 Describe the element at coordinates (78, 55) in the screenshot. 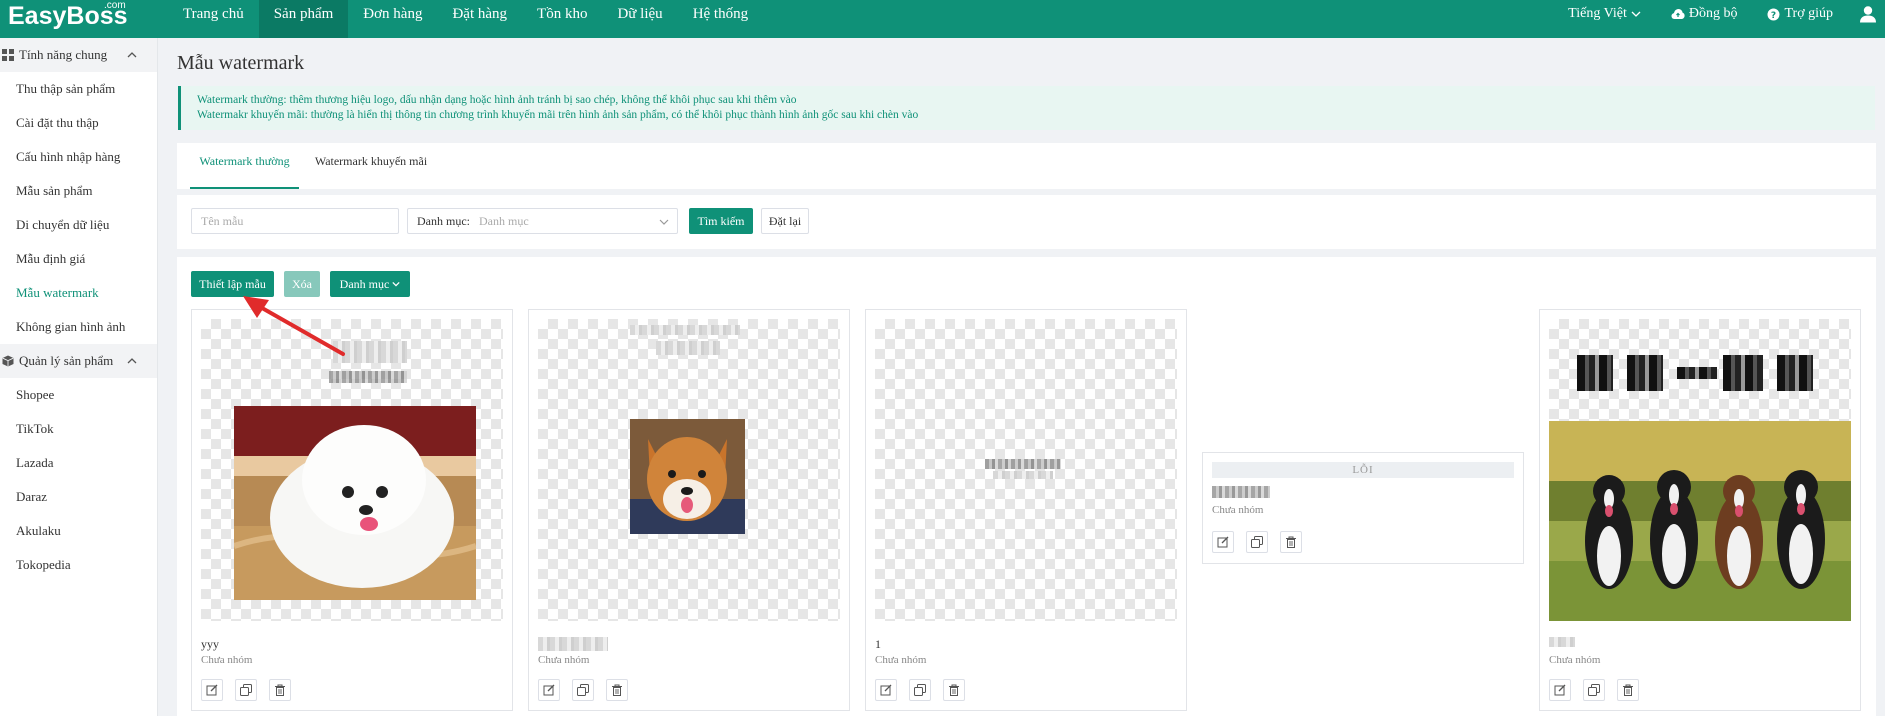

I see `sidebar-group-general: Tính năng chung` at that location.